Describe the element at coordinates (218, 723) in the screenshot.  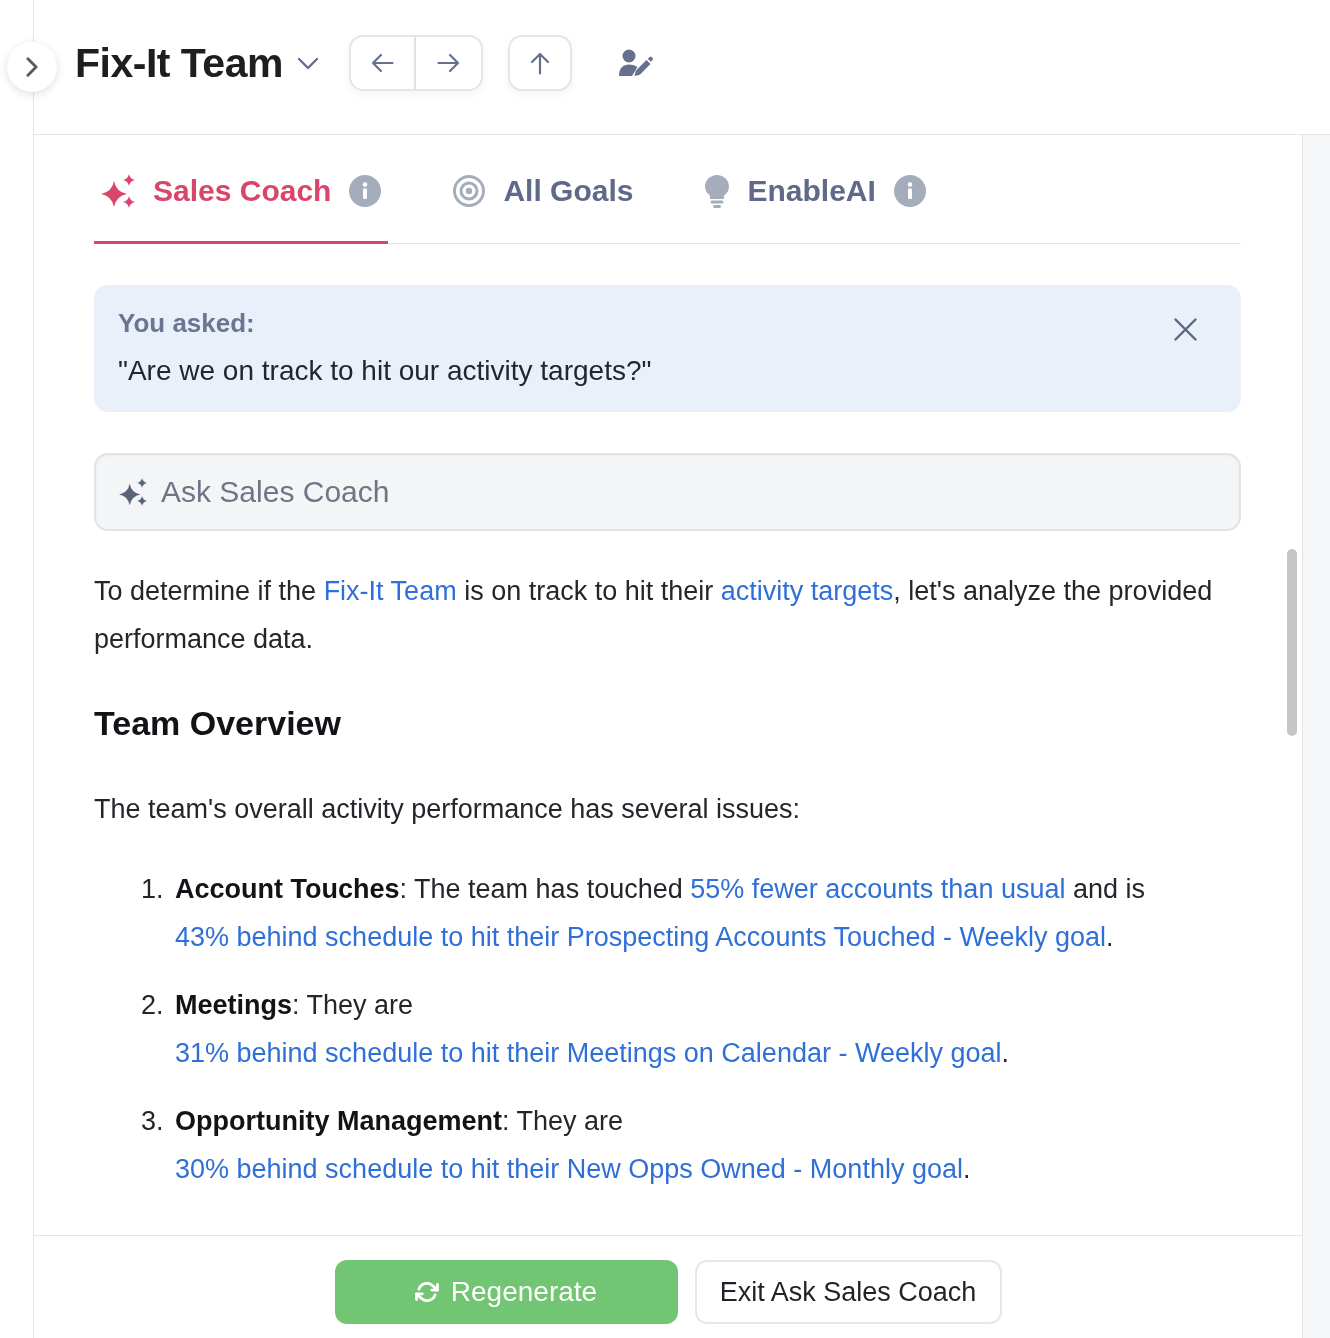
I see `section-heading: Team Overview` at that location.